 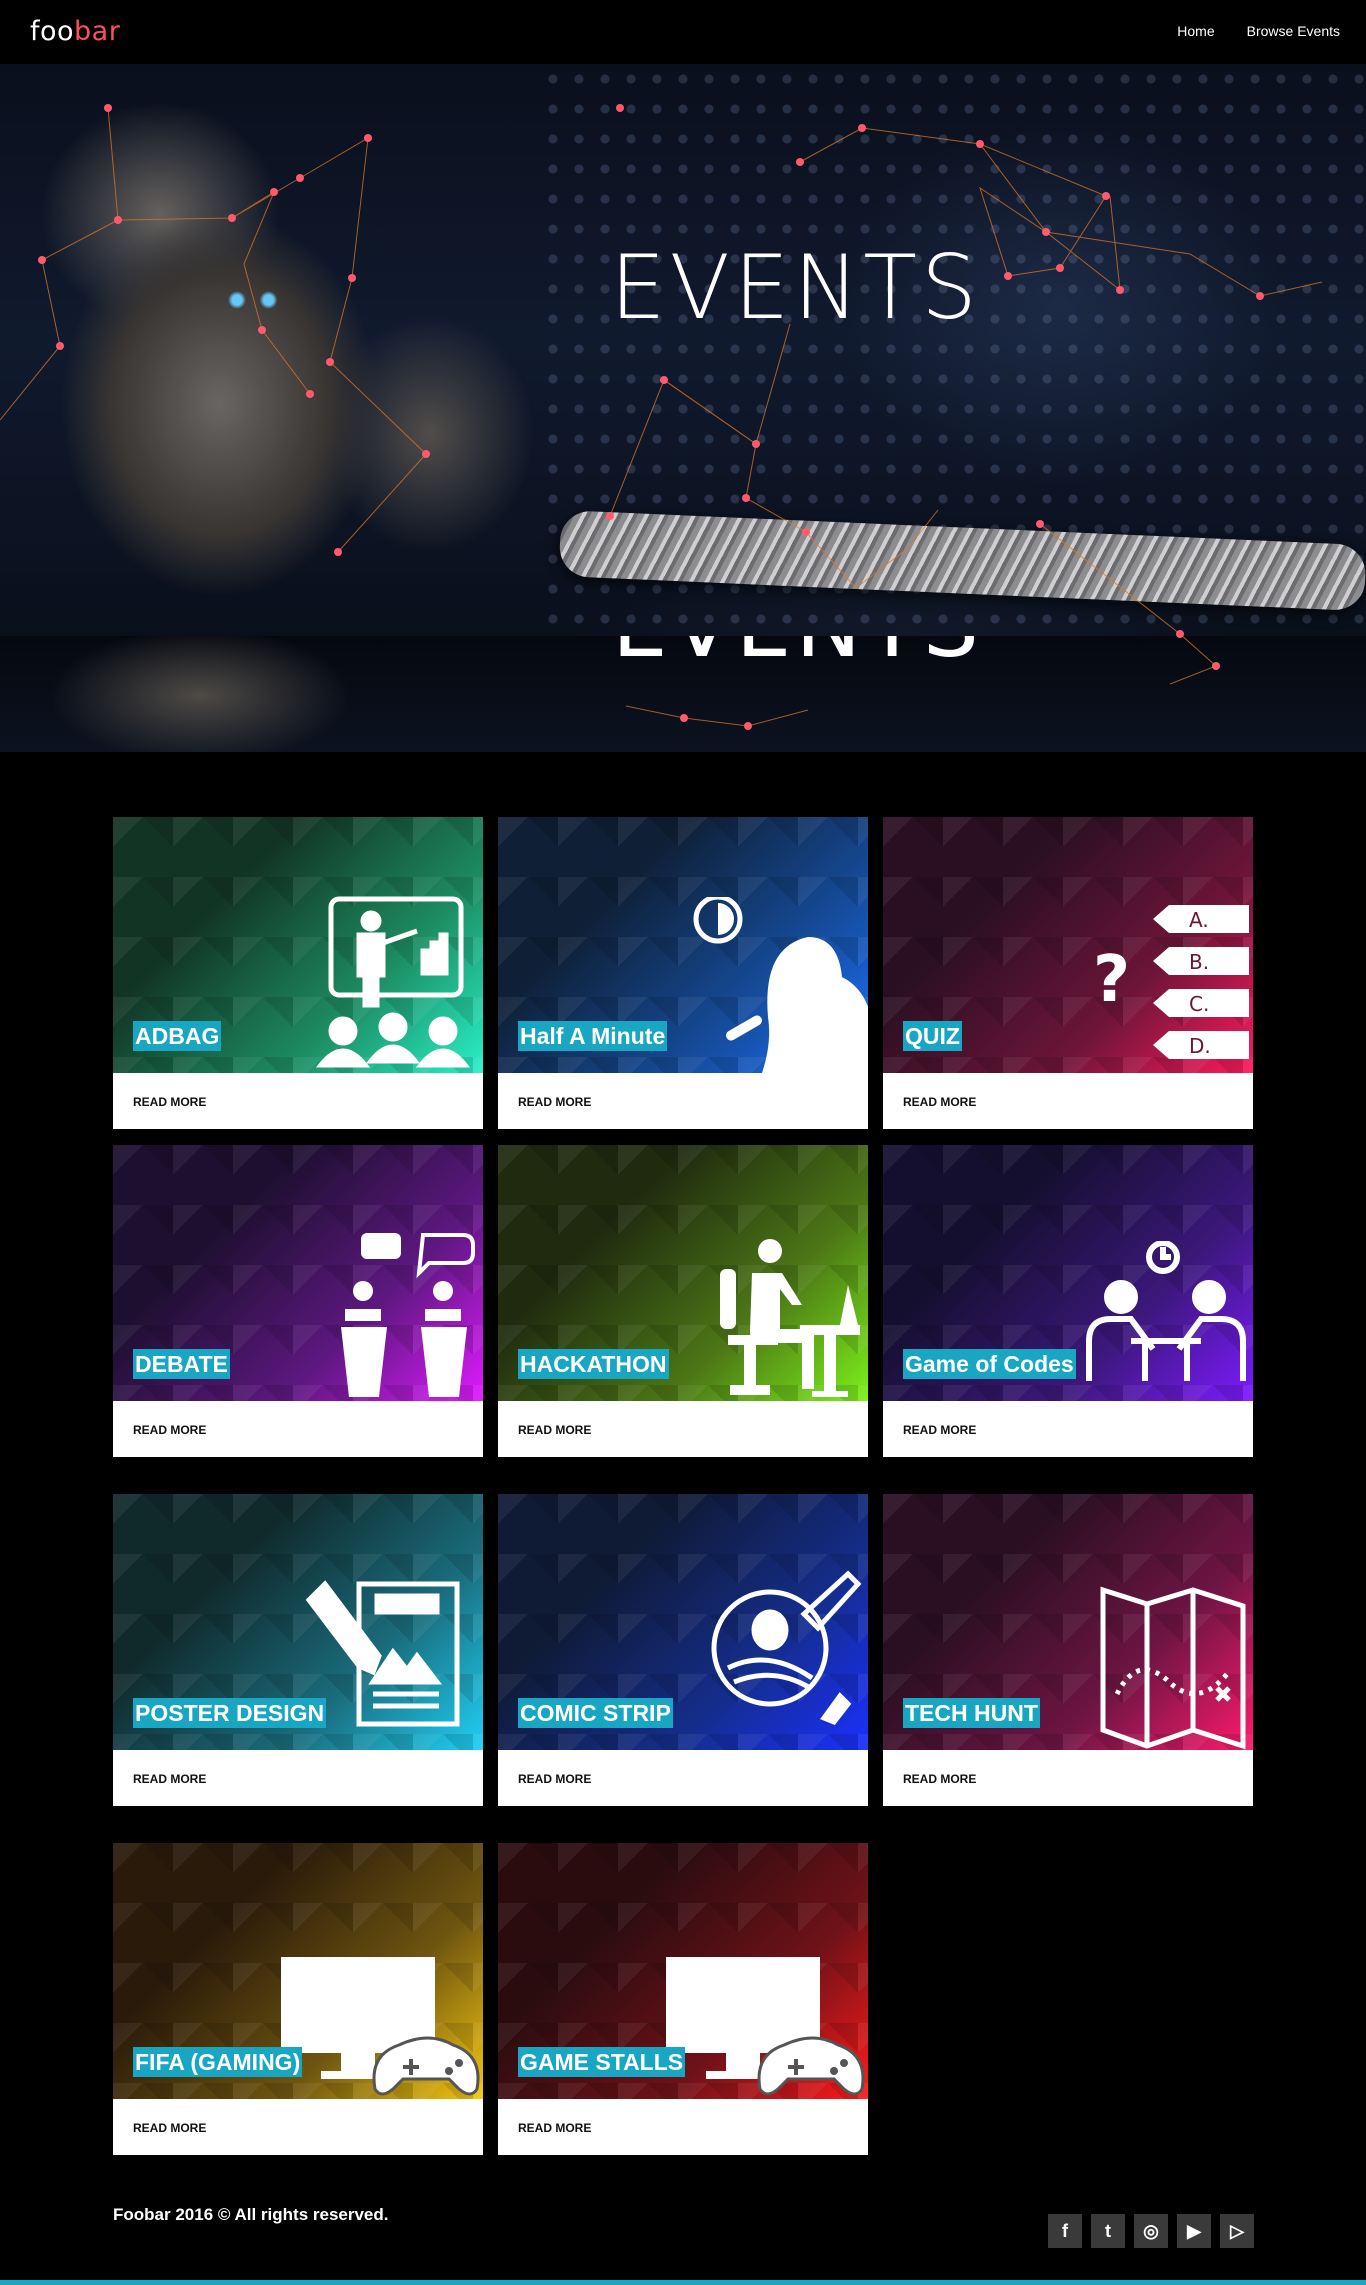 I want to click on nav-browse-events-link: Browse Events, so click(x=1293, y=31).